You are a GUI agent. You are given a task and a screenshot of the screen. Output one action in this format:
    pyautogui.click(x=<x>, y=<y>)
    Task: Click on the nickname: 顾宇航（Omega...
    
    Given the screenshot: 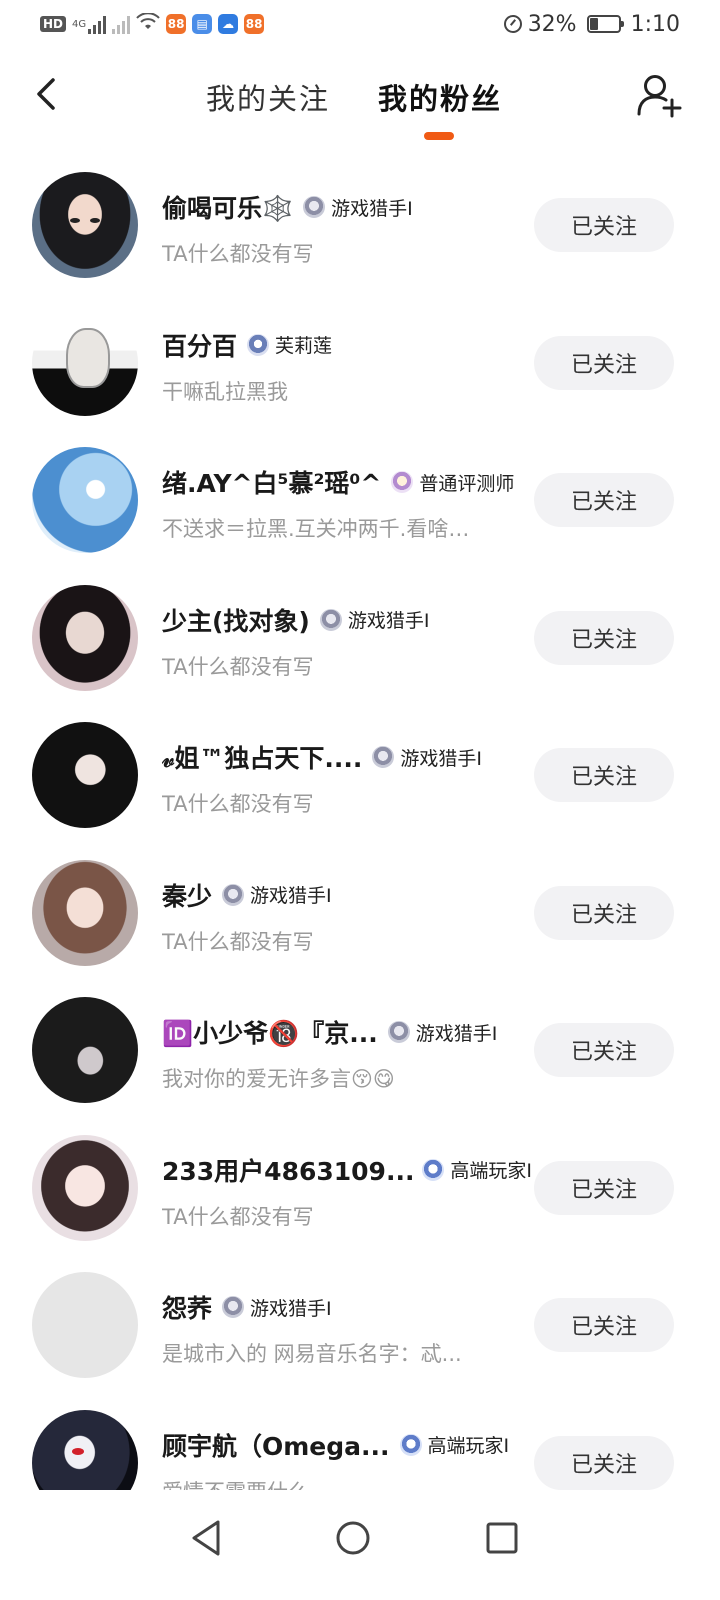 What is the action you would take?
    pyautogui.click(x=276, y=1445)
    